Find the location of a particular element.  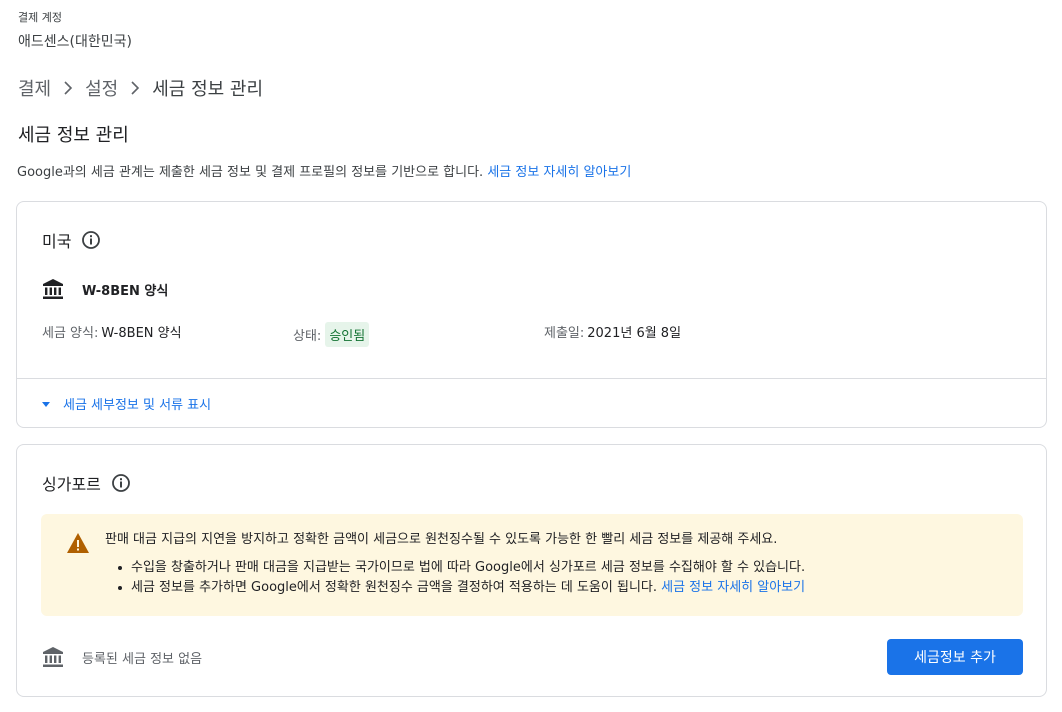

status-label: 상태: is located at coordinates (307, 336).